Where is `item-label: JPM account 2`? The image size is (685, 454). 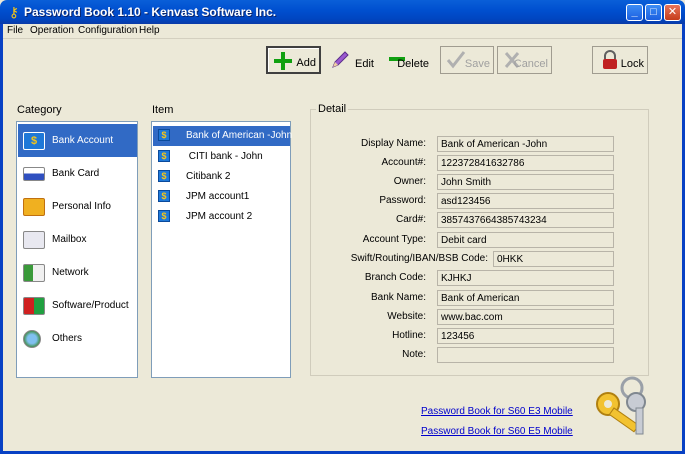 item-label: JPM account 2 is located at coordinates (219, 216).